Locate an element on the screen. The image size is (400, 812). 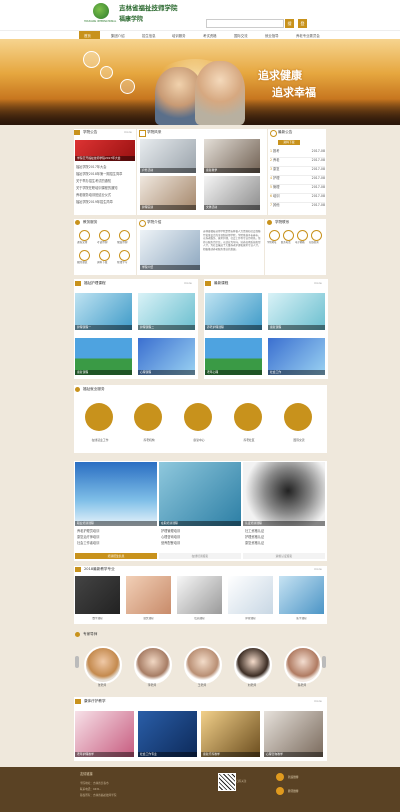
study-card: 康复疗养教学 is located at coordinates (230, 734).